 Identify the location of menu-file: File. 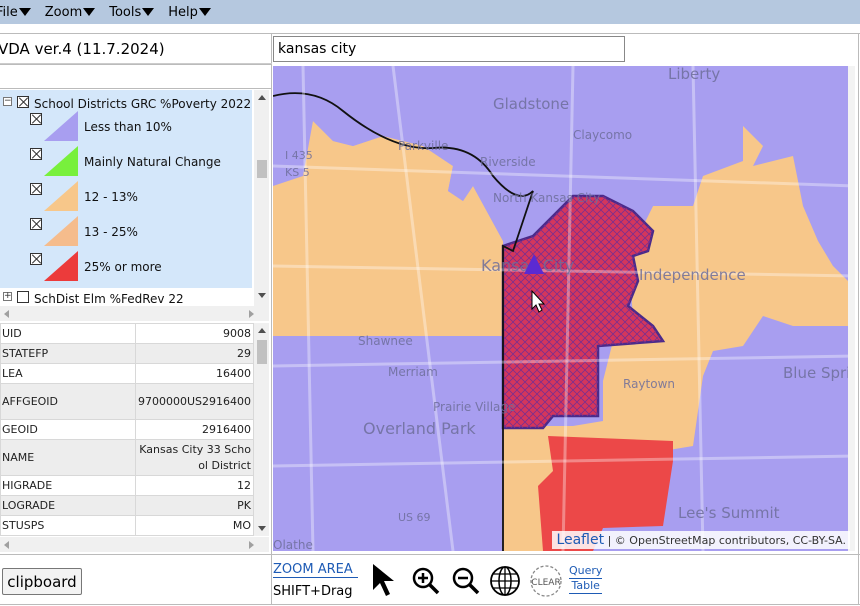
(18, 12).